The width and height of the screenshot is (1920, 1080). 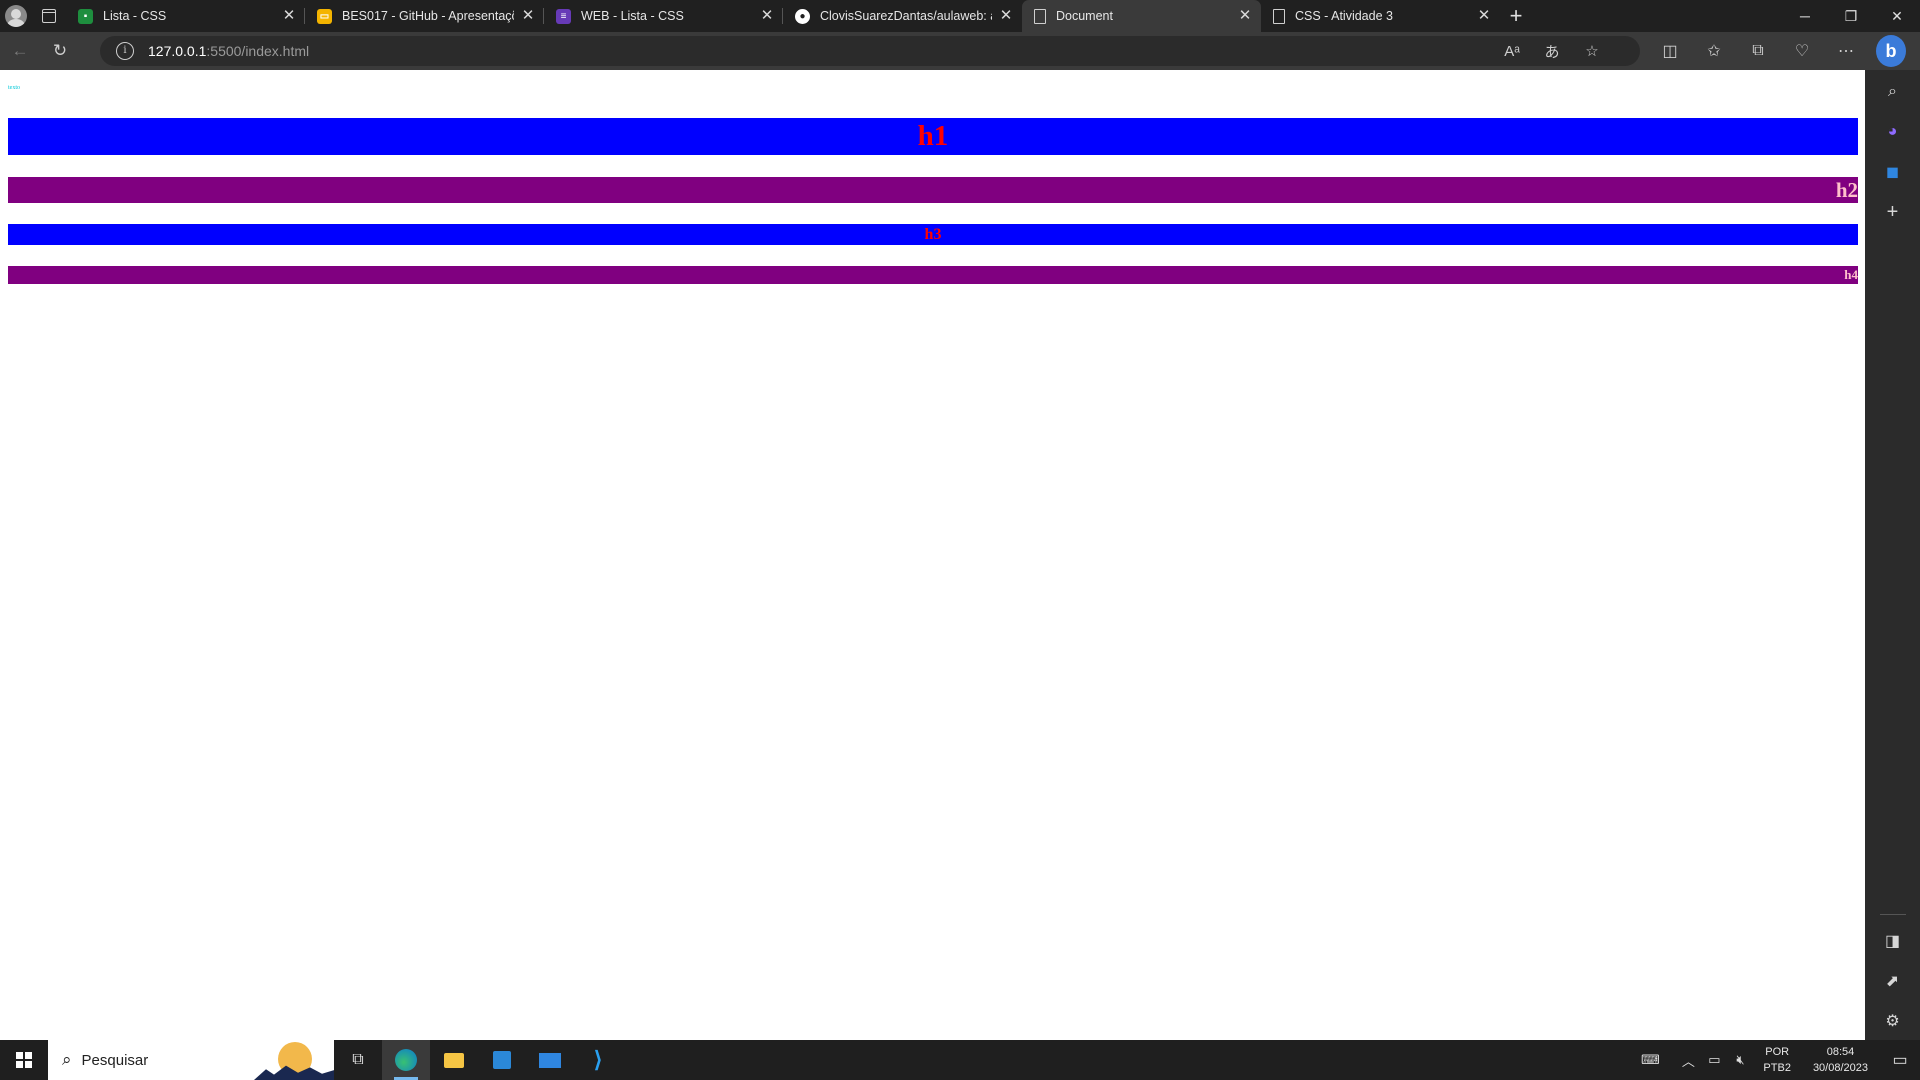 What do you see at coordinates (1714, 51) in the screenshot?
I see `favorites-icon: ✩` at bounding box center [1714, 51].